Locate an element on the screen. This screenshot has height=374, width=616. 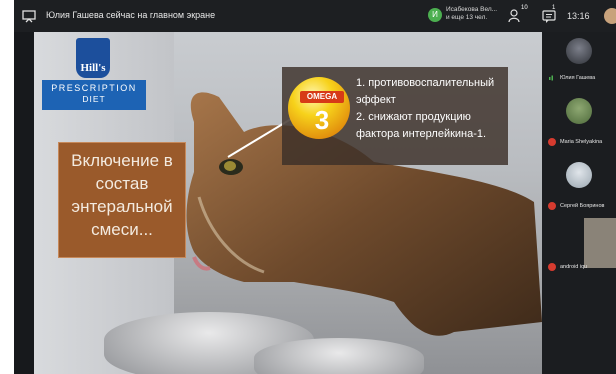
participant-name: Maria Shelyakina is located at coordinates (581, 142).